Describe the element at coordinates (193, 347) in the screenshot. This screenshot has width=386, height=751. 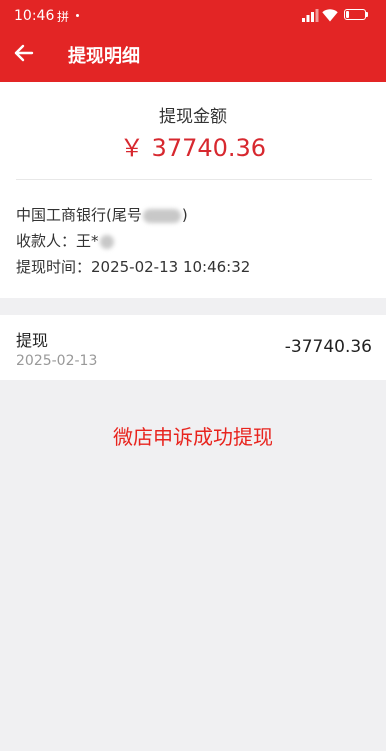
I see `transaction-row: 提现 2025-02-13 -37740.36` at that location.